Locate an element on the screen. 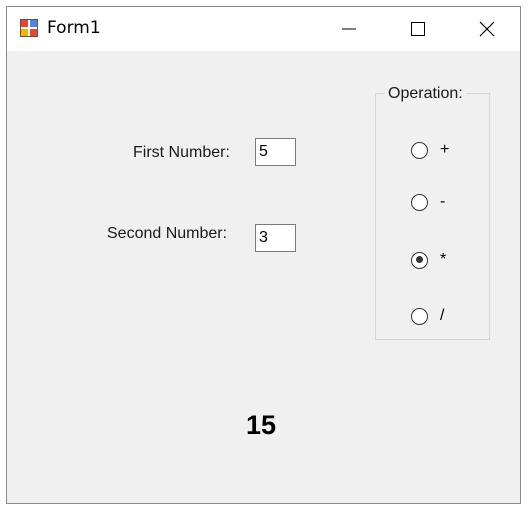 This screenshot has height=516, width=529. radio-button-divide is located at coordinates (419, 316).